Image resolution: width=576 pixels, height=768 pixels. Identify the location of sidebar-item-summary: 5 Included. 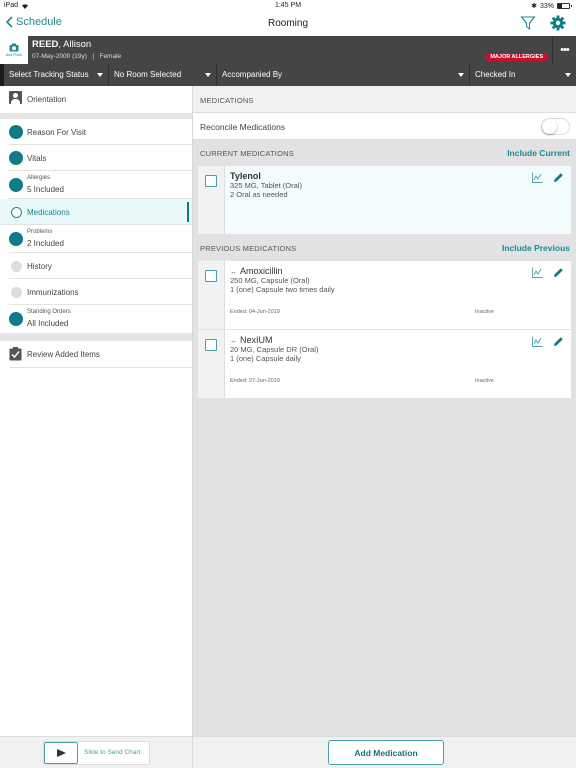
(45, 189).